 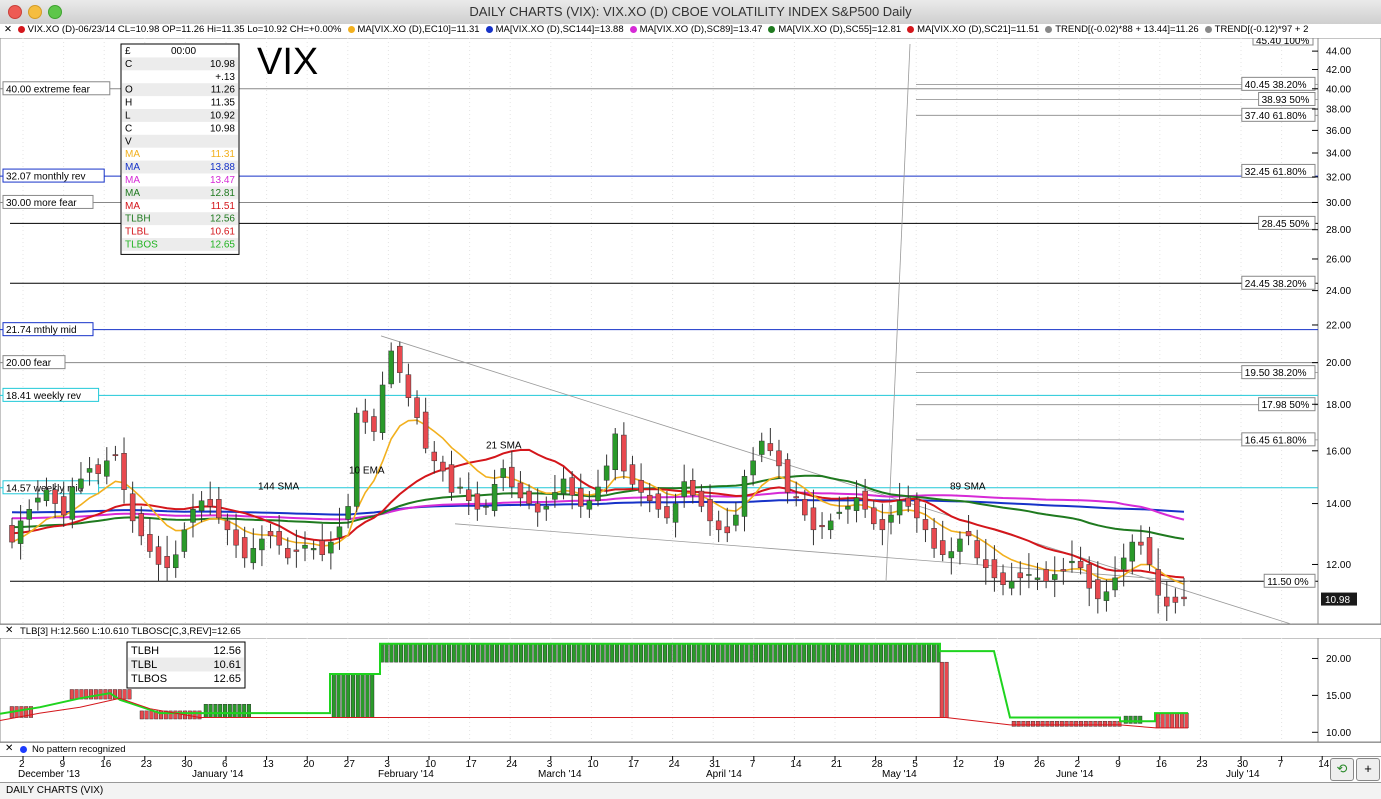 What do you see at coordinates (1162, 764) in the screenshot?
I see `x-tick-label: 16` at bounding box center [1162, 764].